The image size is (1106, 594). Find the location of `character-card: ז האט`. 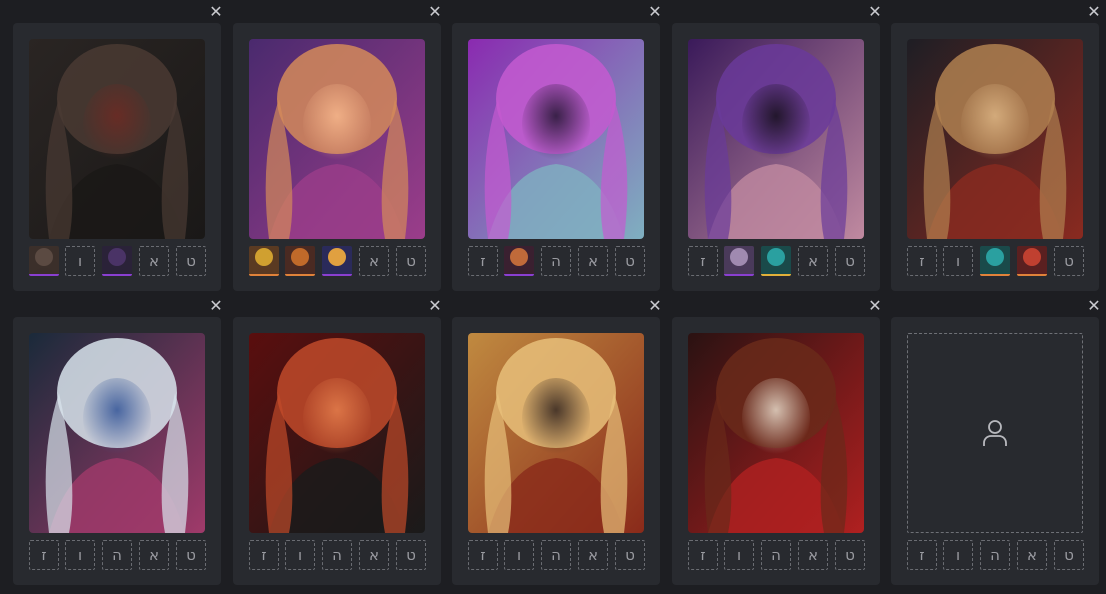

character-card: ז האט is located at coordinates (556, 157).